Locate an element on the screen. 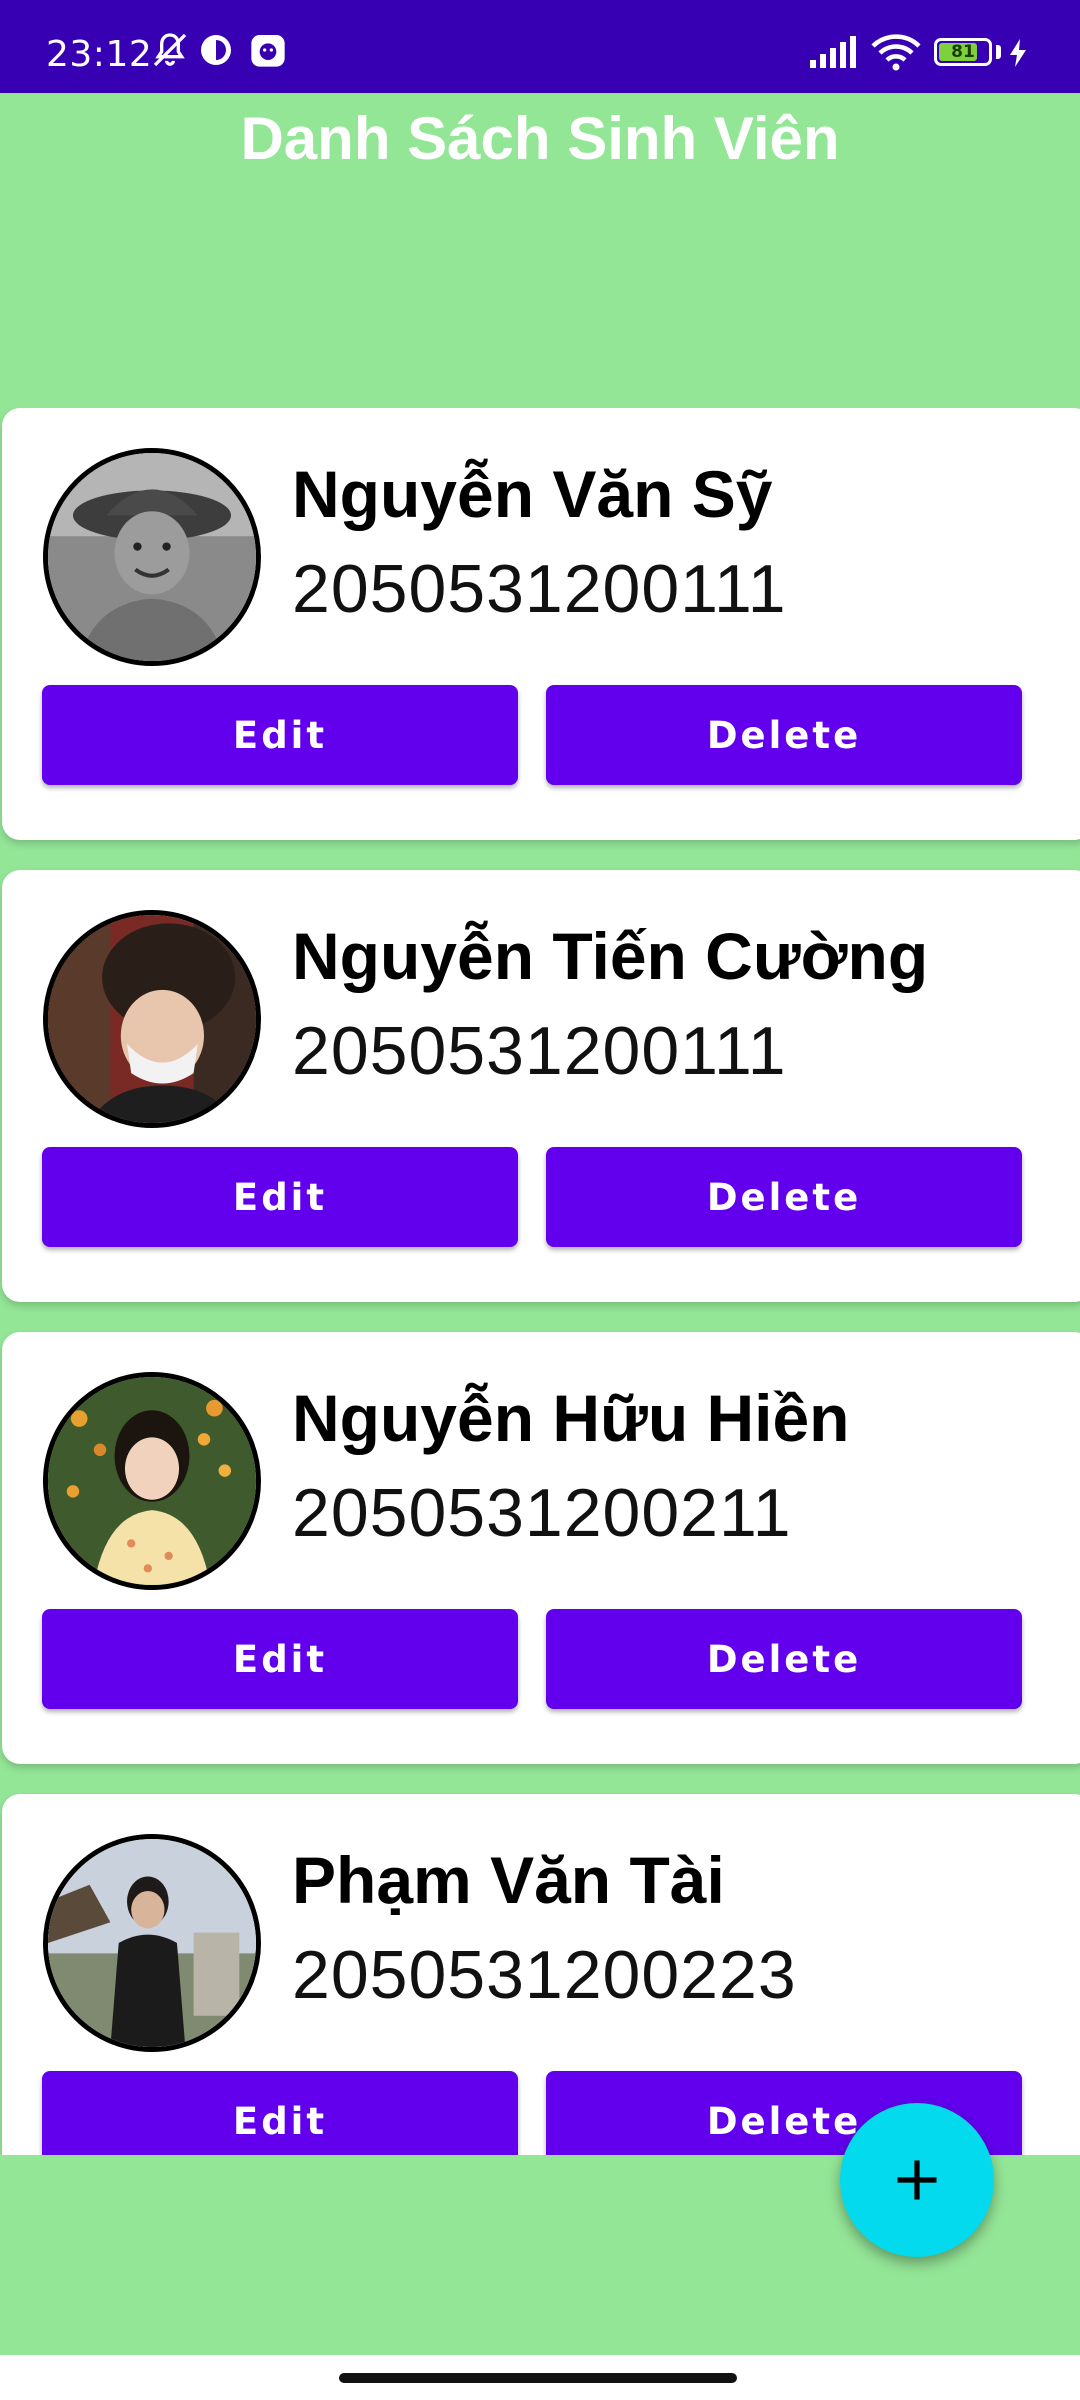 The width and height of the screenshot is (1080, 2400). battery-icon: 81 is located at coordinates (963, 52).